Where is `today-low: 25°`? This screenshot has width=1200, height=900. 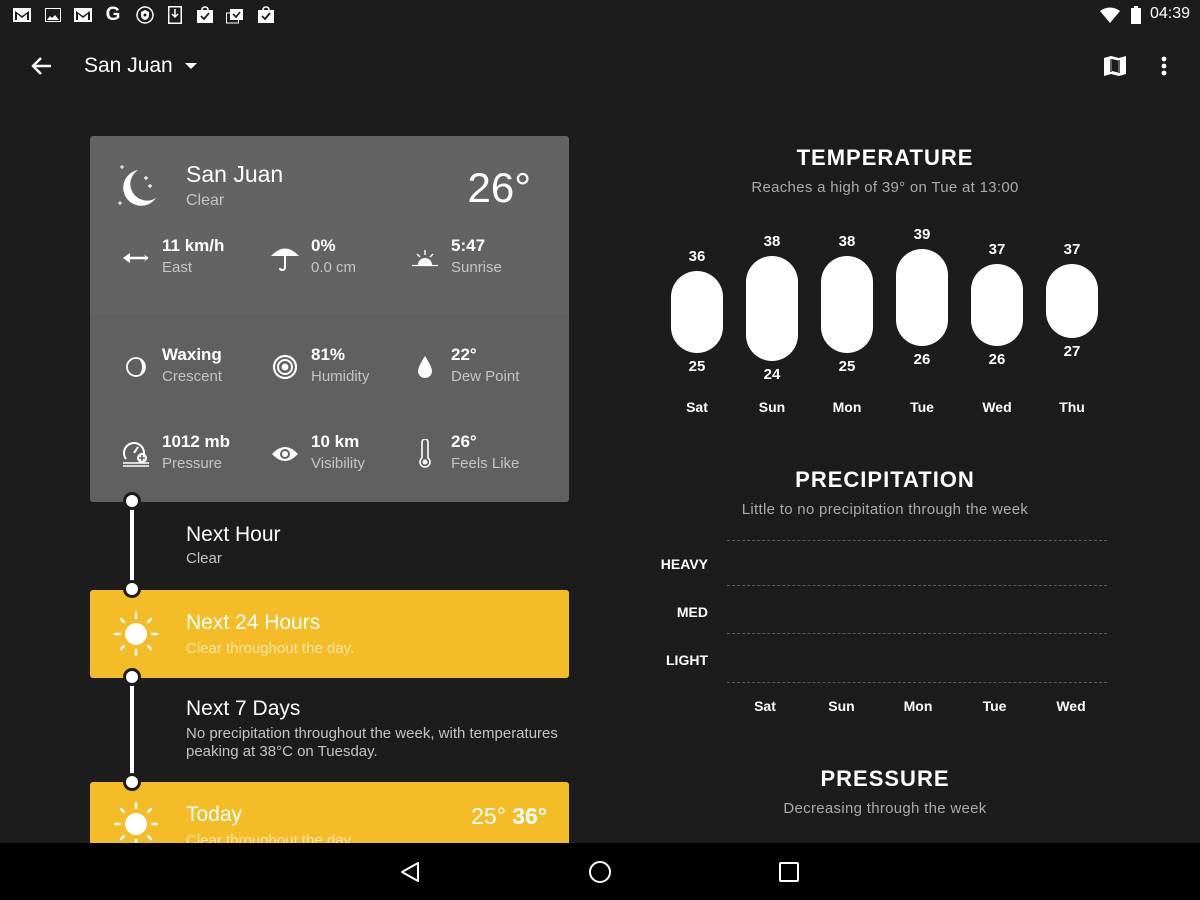 today-low: 25° is located at coordinates (488, 816).